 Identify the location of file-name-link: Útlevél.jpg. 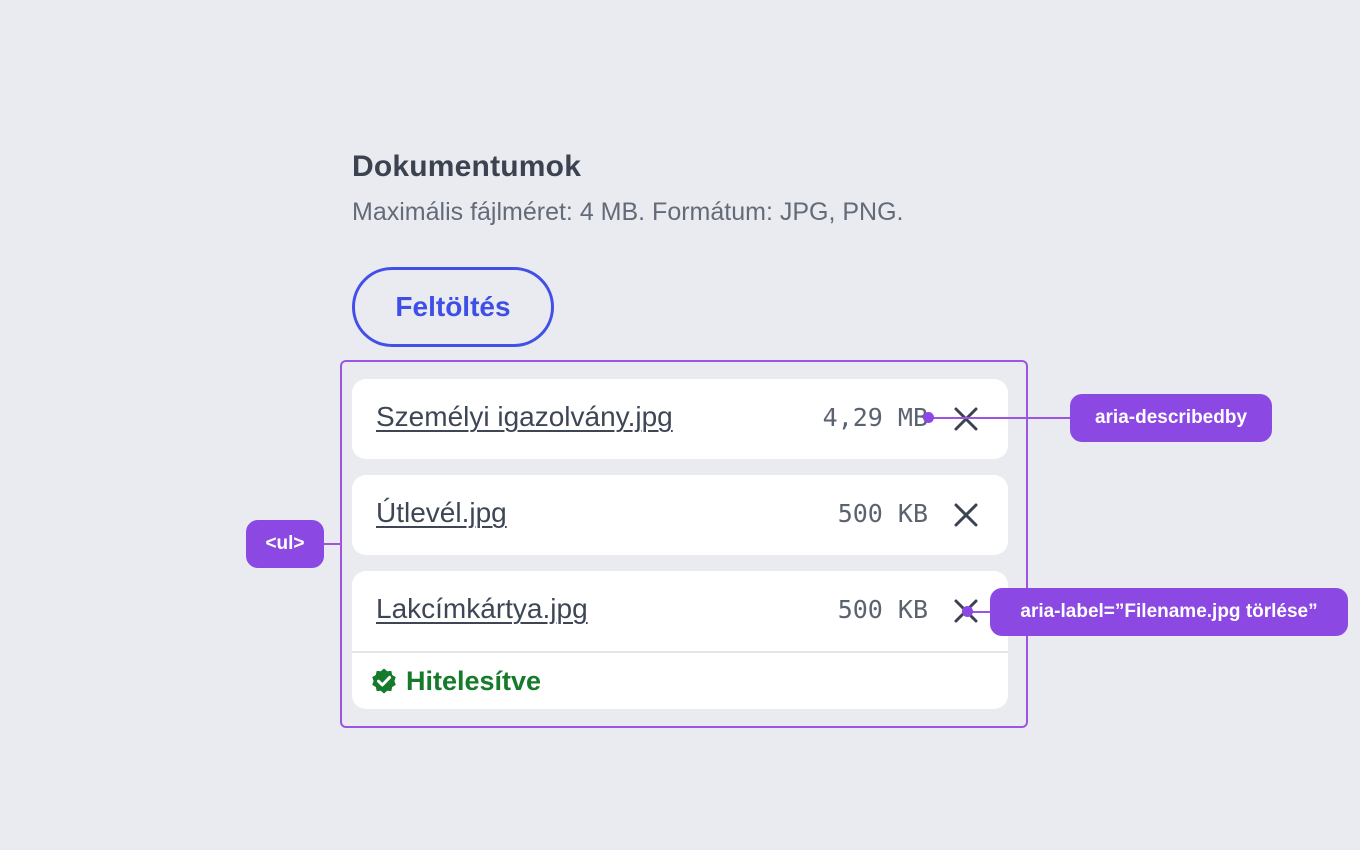
(441, 513).